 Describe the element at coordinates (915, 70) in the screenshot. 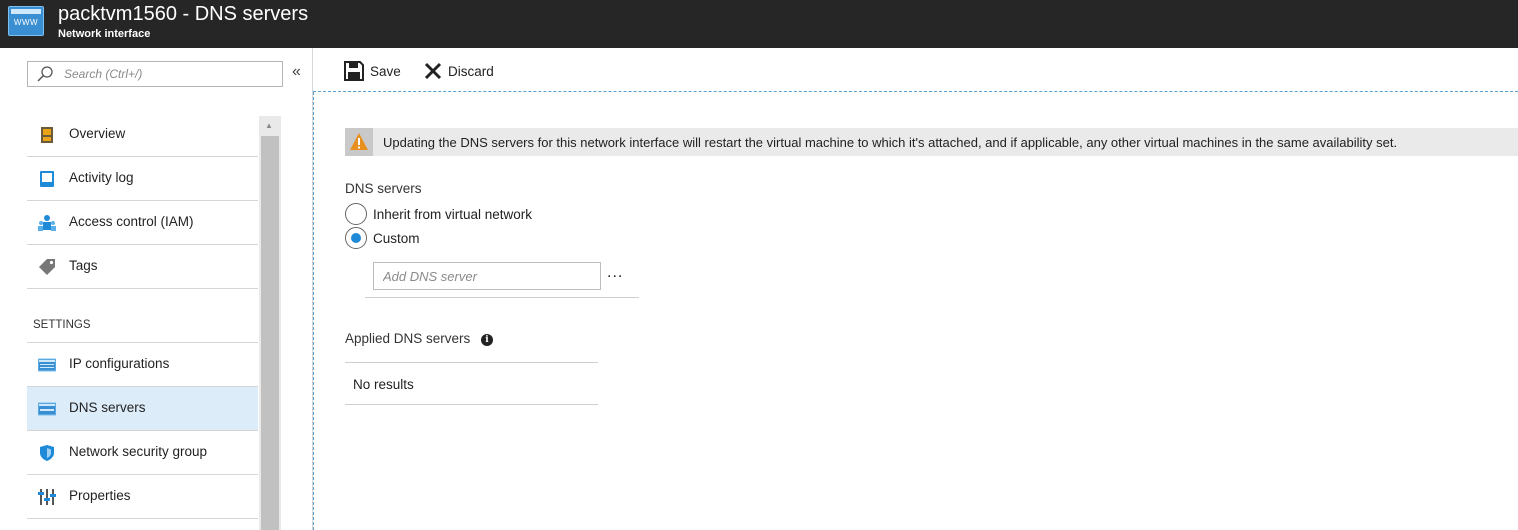

I see `command-bar: Save Discard` at that location.